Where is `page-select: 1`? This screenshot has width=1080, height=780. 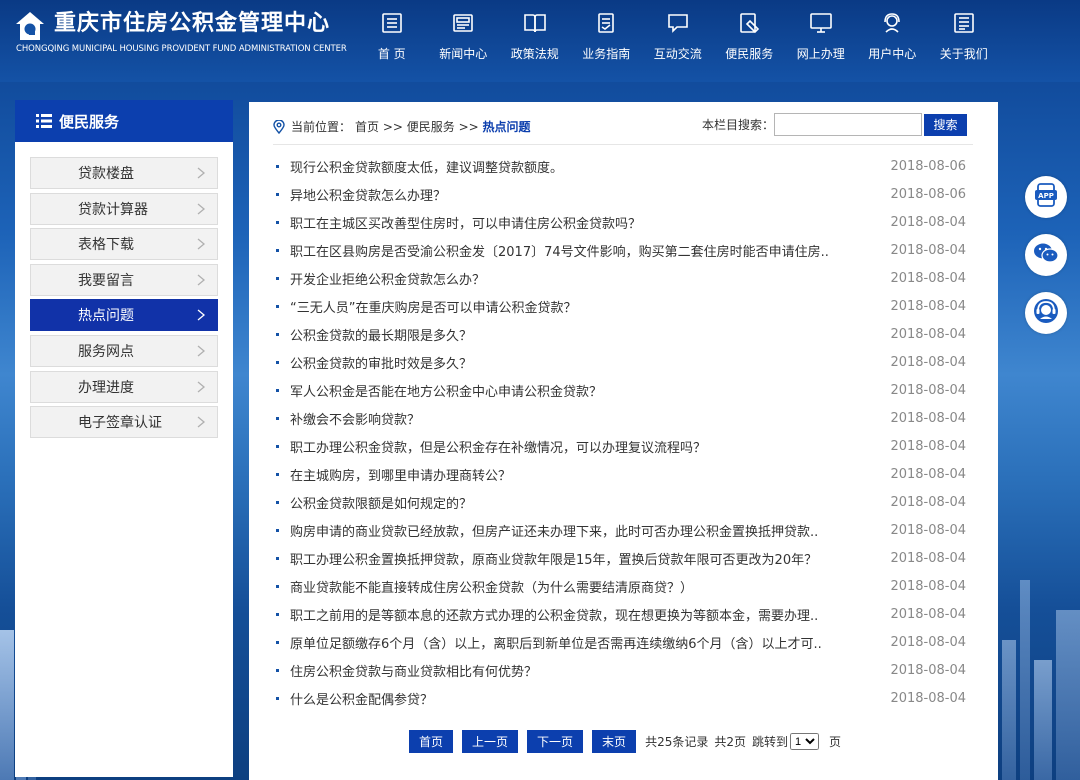
page-select: 1 is located at coordinates (804, 741).